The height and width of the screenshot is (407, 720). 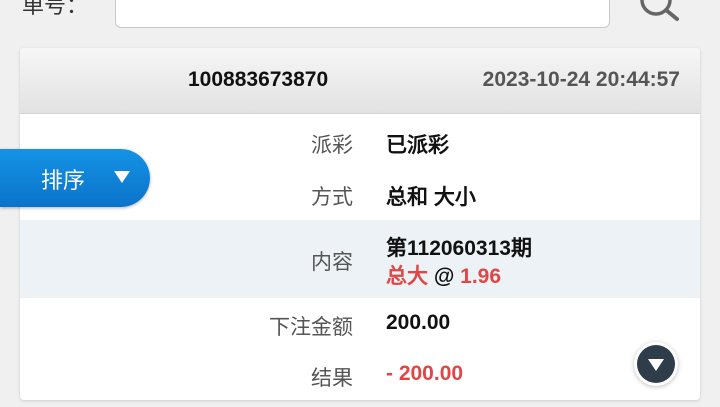 What do you see at coordinates (63, 181) in the screenshot?
I see `sort-label: 排序` at bounding box center [63, 181].